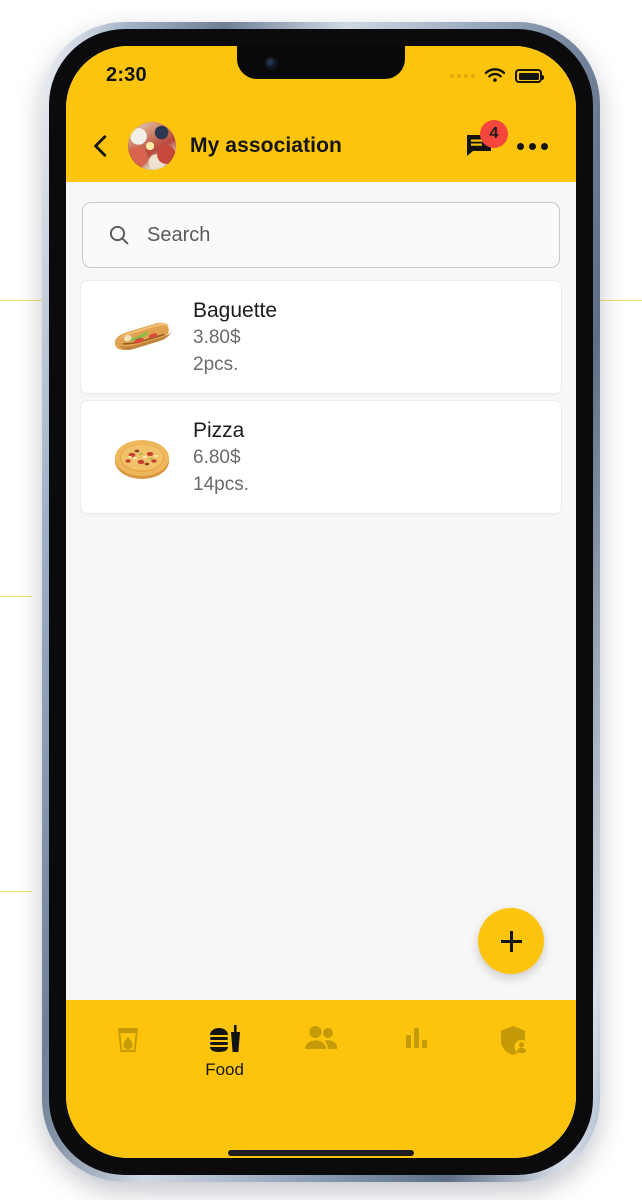 Image resolution: width=642 pixels, height=1200 pixels. What do you see at coordinates (321, 456) in the screenshot?
I see `list-item: Pizza 6.80$ 14pcs.` at bounding box center [321, 456].